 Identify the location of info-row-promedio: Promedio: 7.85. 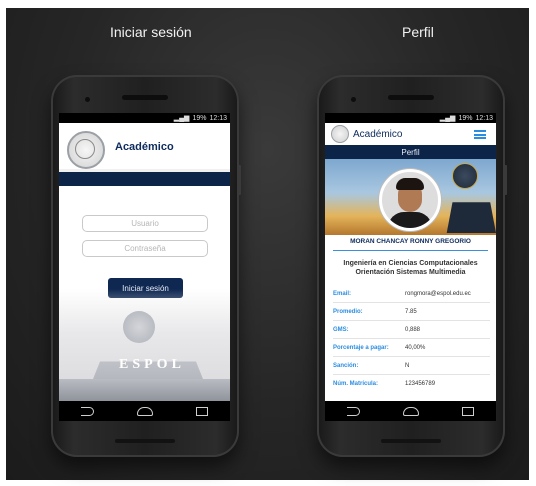
(411, 312).